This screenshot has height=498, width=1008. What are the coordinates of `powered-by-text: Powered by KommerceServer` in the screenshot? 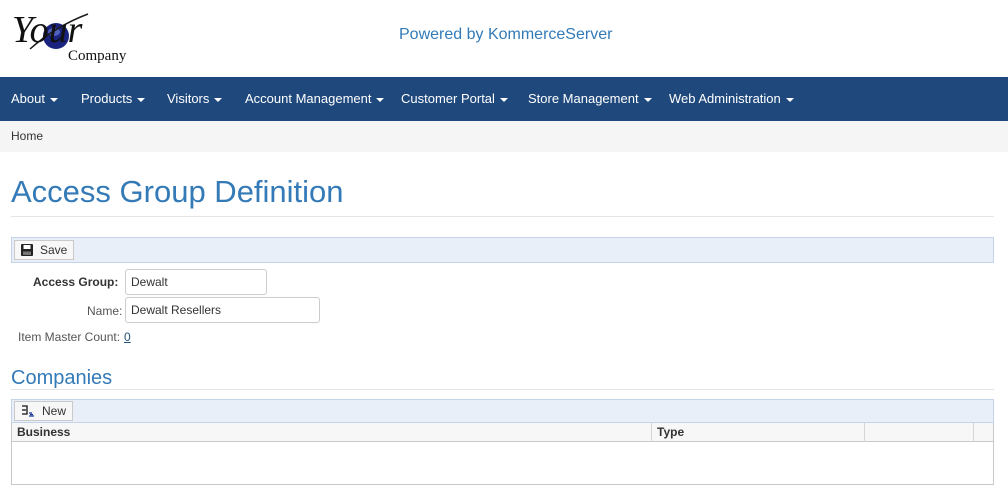 It's located at (506, 34).